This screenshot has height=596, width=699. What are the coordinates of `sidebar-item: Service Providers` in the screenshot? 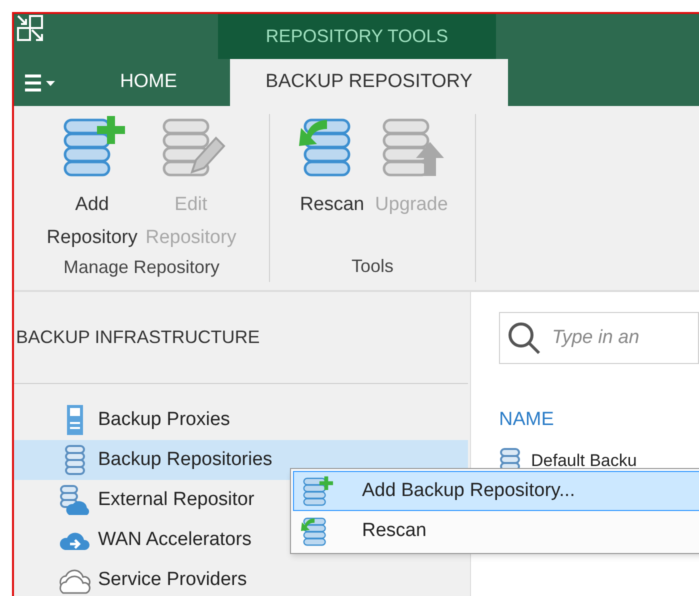 It's located at (241, 578).